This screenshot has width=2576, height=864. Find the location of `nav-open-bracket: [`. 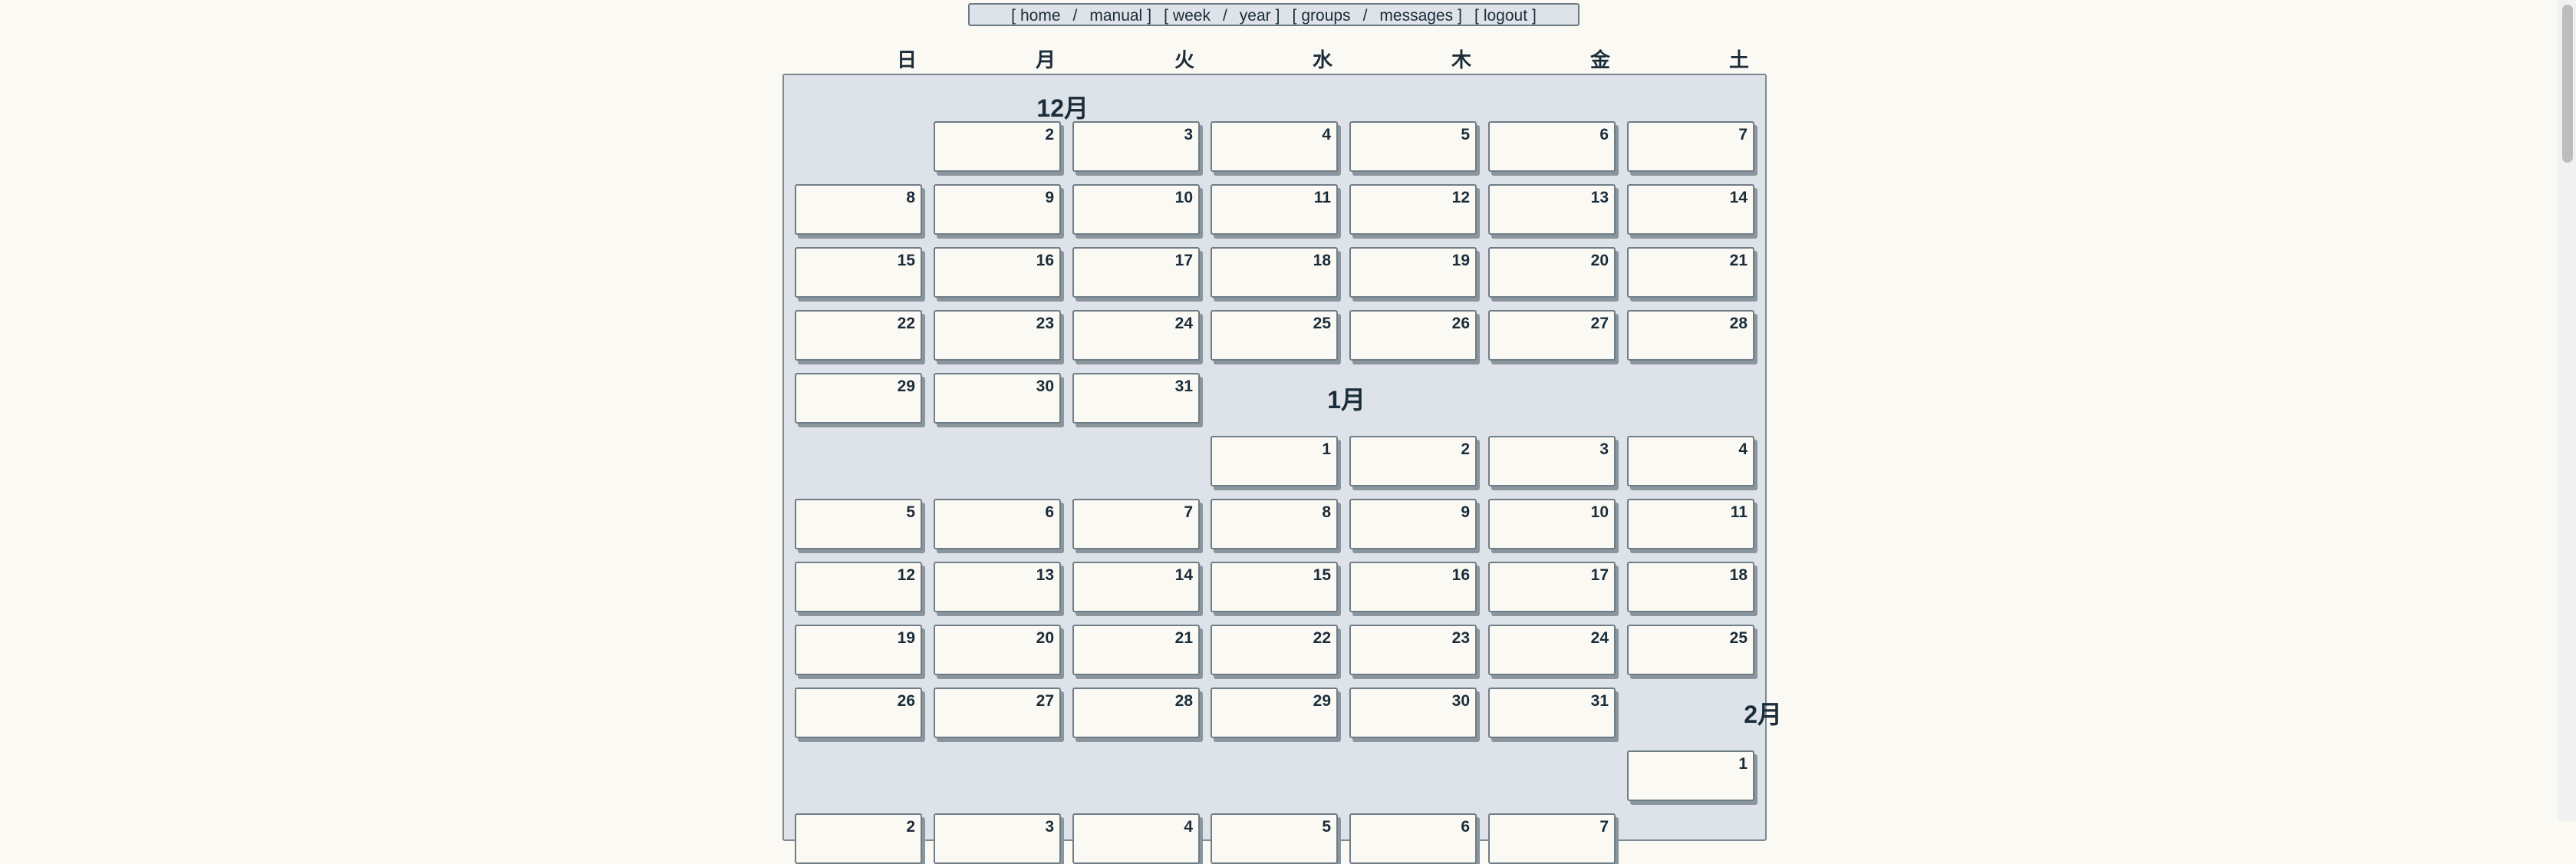

nav-open-bracket: [ is located at coordinates (1294, 16).